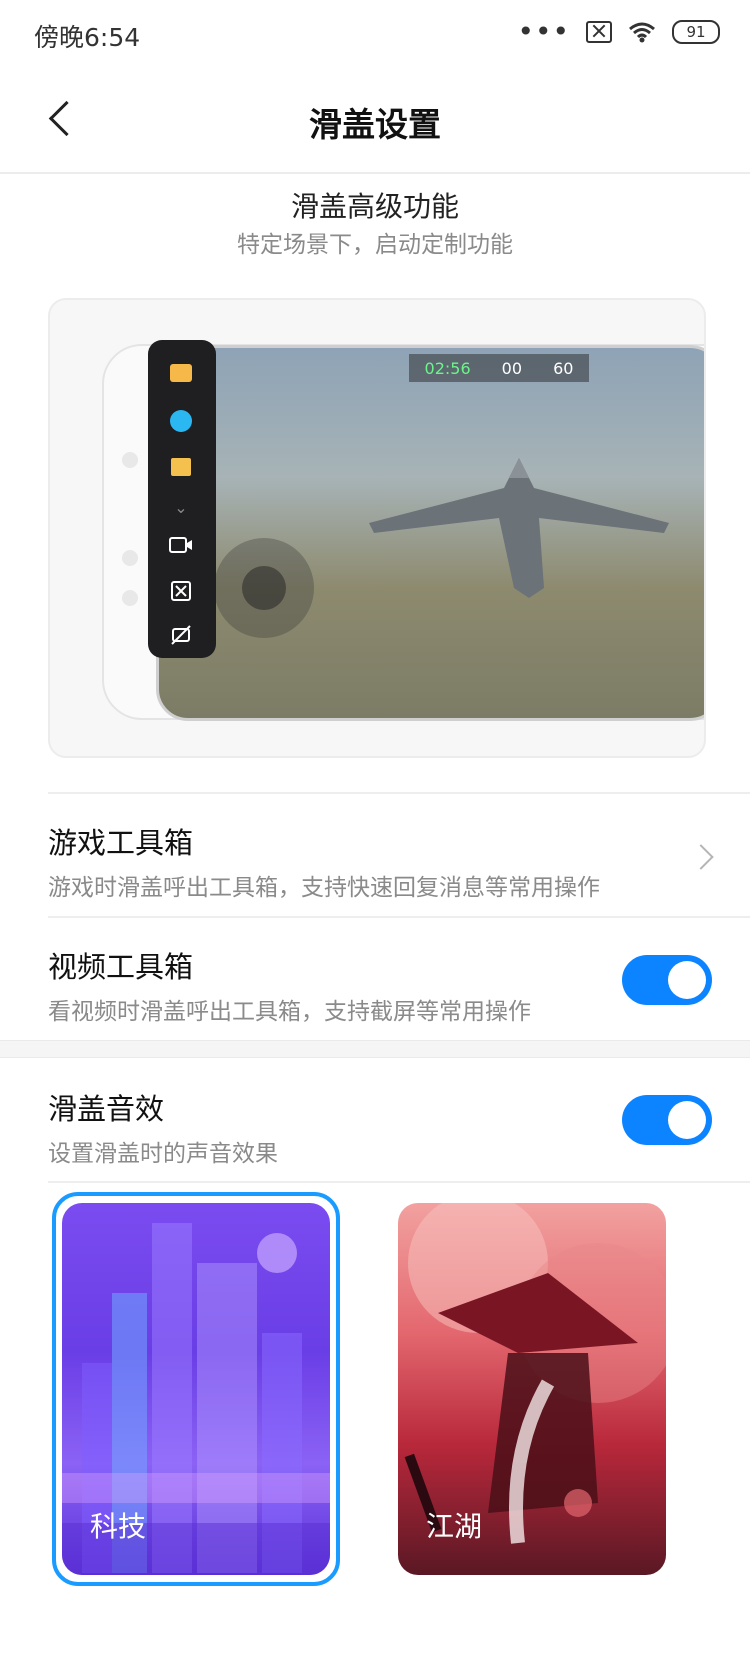  What do you see at coordinates (512, 368) in the screenshot?
I see `hud-mid: 00` at bounding box center [512, 368].